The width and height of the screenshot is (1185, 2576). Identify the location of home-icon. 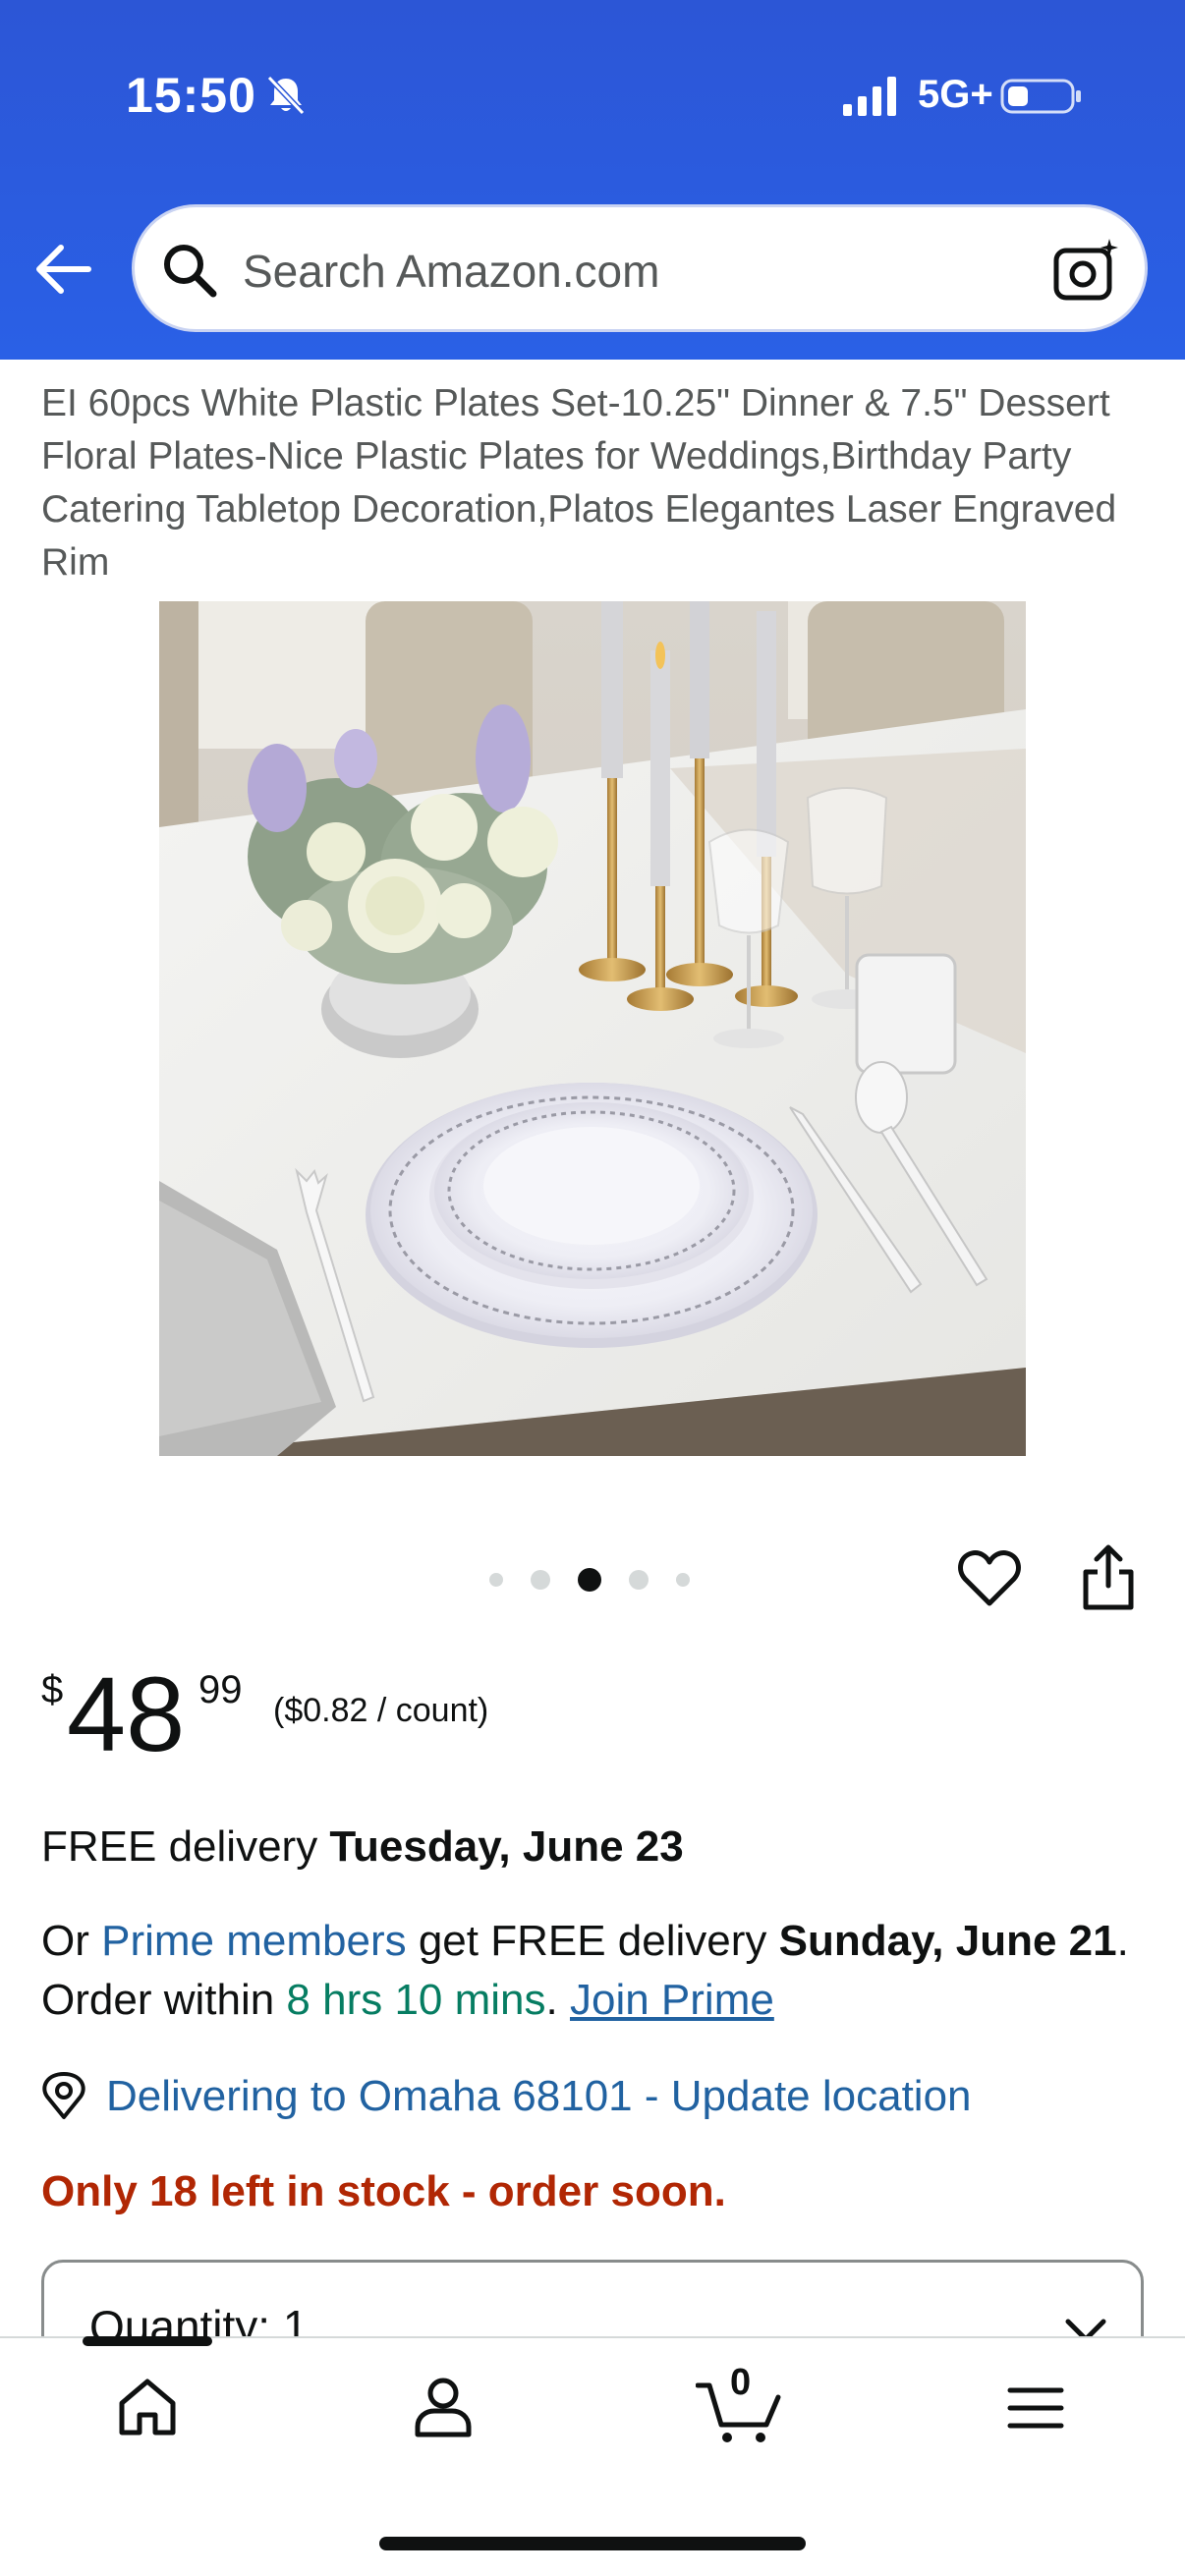
(148, 2407).